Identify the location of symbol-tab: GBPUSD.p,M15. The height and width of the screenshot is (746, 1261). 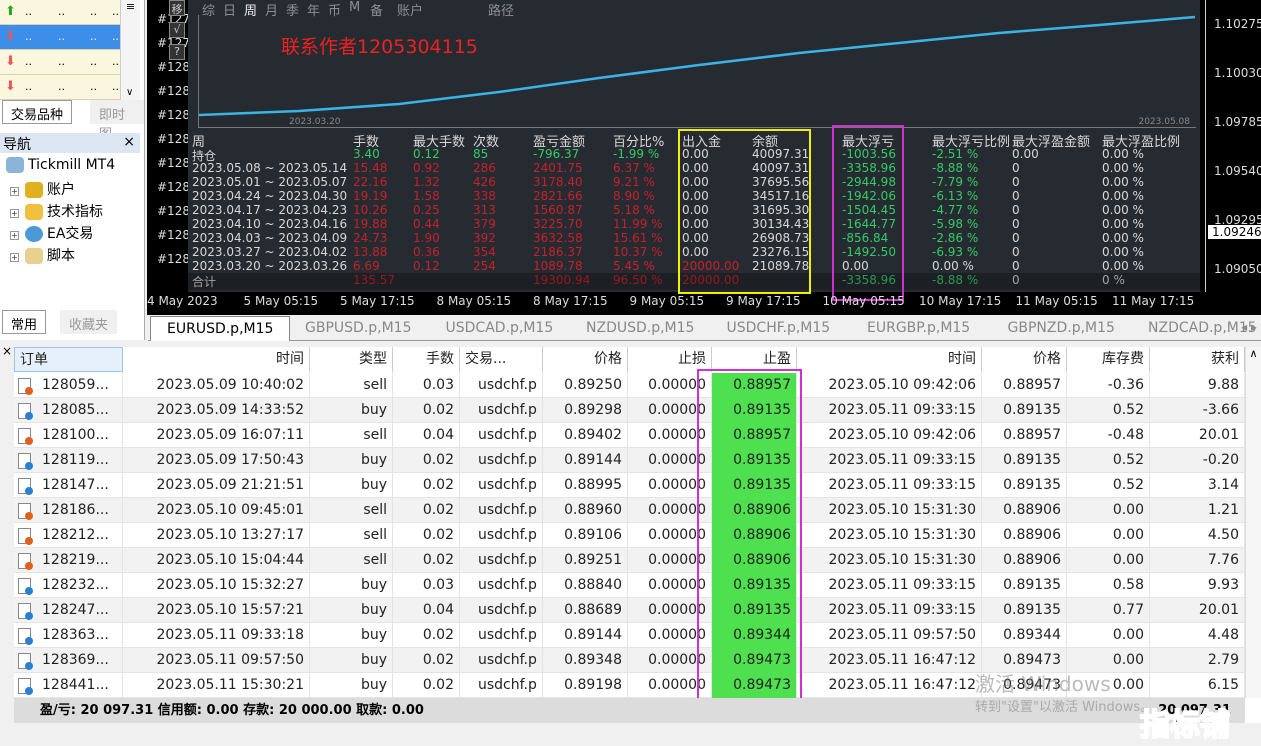
(358, 328).